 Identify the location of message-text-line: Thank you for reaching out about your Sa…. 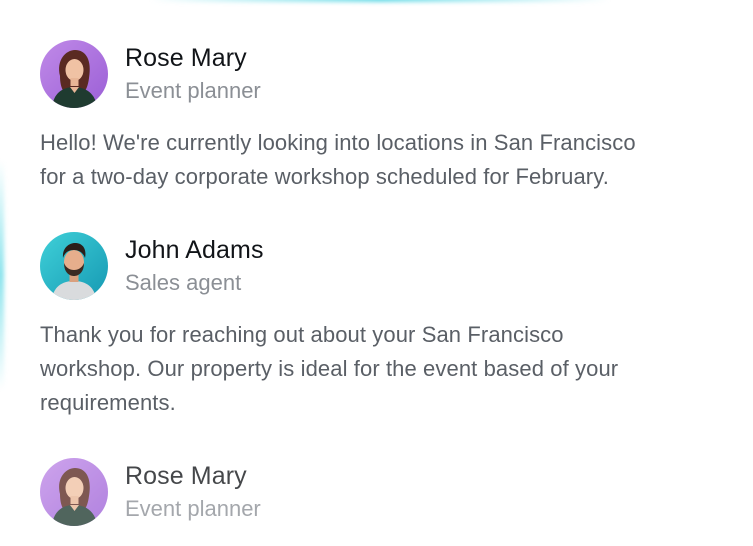
(302, 334).